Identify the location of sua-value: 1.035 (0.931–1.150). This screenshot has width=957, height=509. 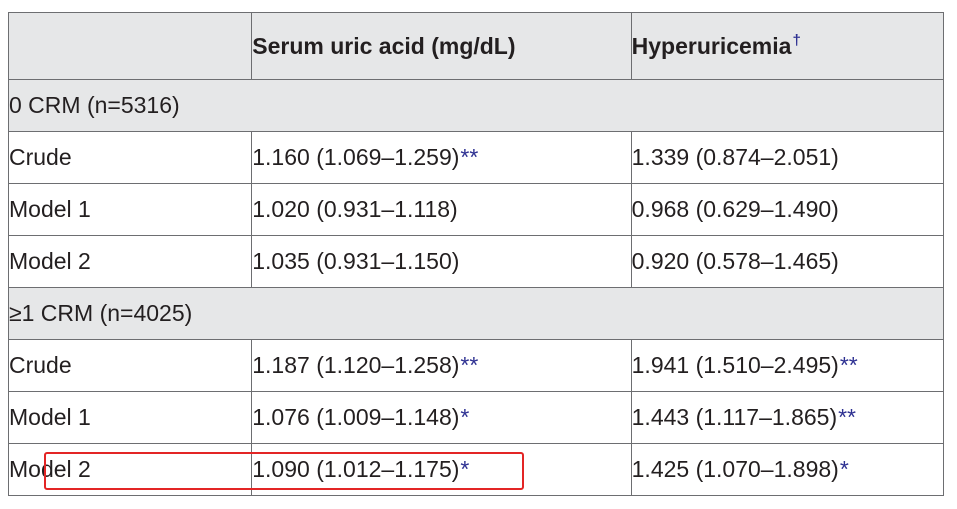
(356, 261).